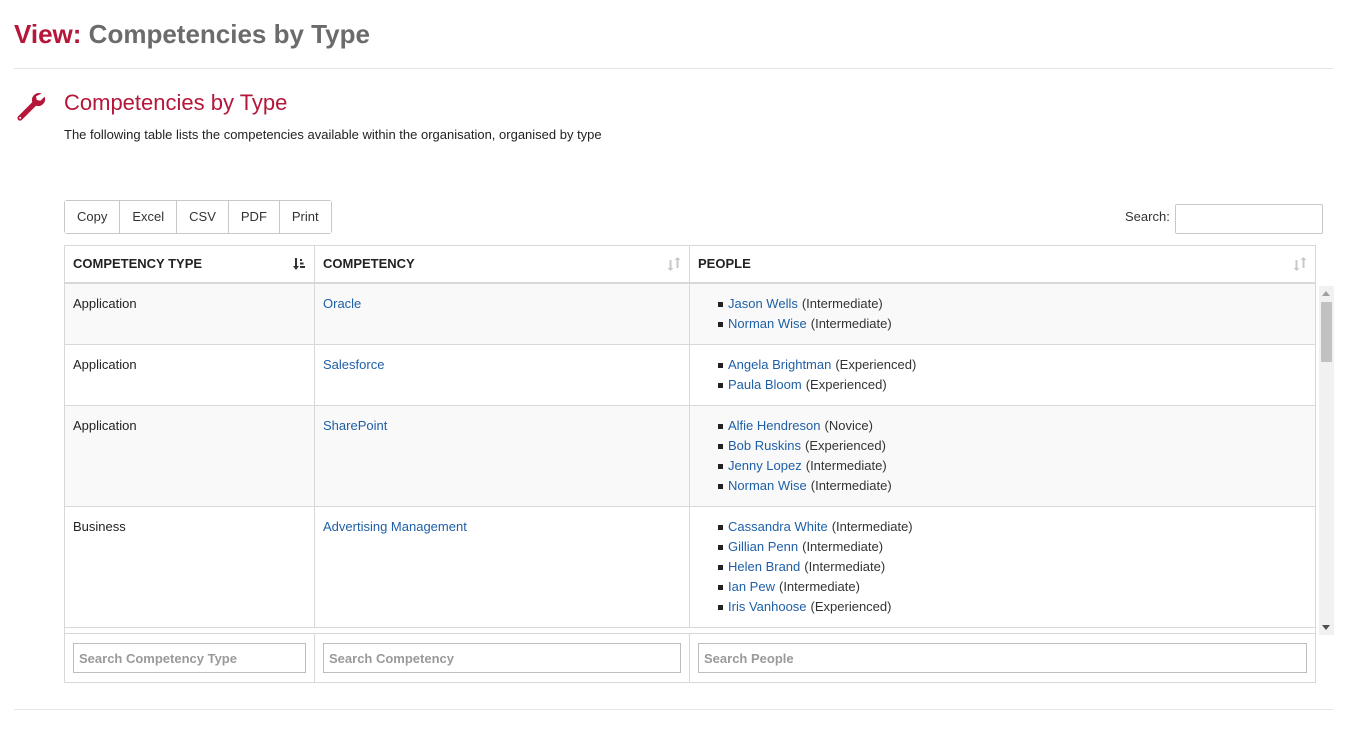 The image size is (1347, 731). What do you see at coordinates (502, 264) in the screenshot?
I see `column-header-competency: COMPETENCY` at bounding box center [502, 264].